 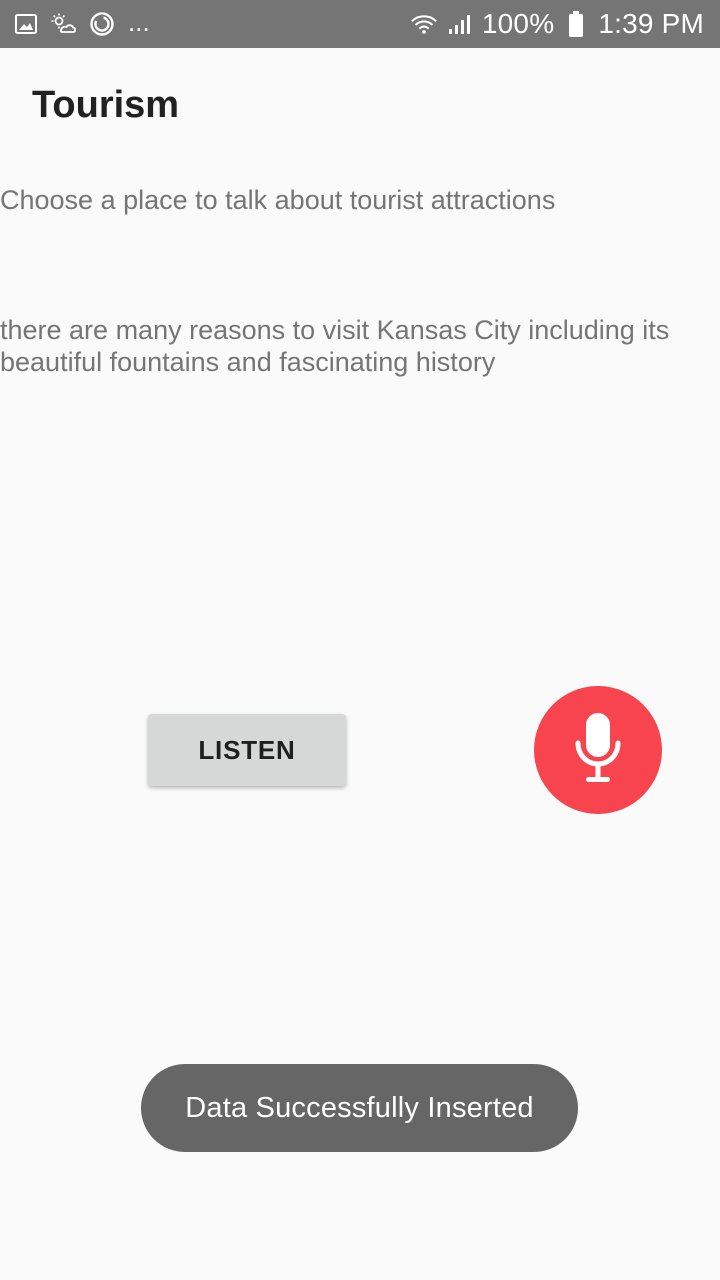 I want to click on status-right-icons: 100% 1:39 PM, so click(x=557, y=24).